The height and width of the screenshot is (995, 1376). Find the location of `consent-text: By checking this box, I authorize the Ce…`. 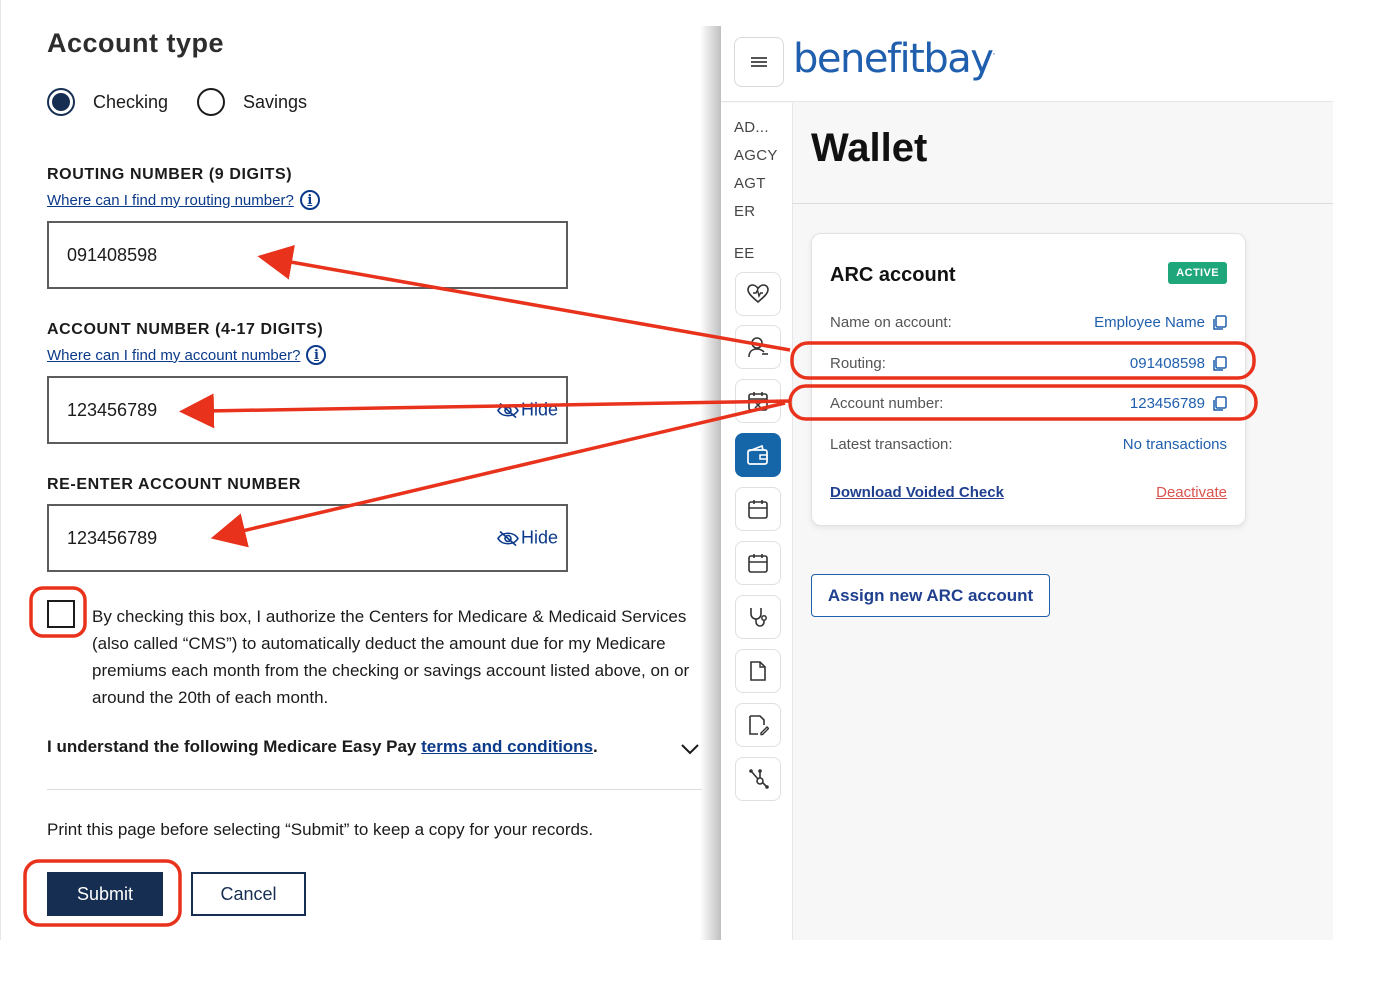

consent-text: By checking this box, I authorize the Ce… is located at coordinates (391, 657).